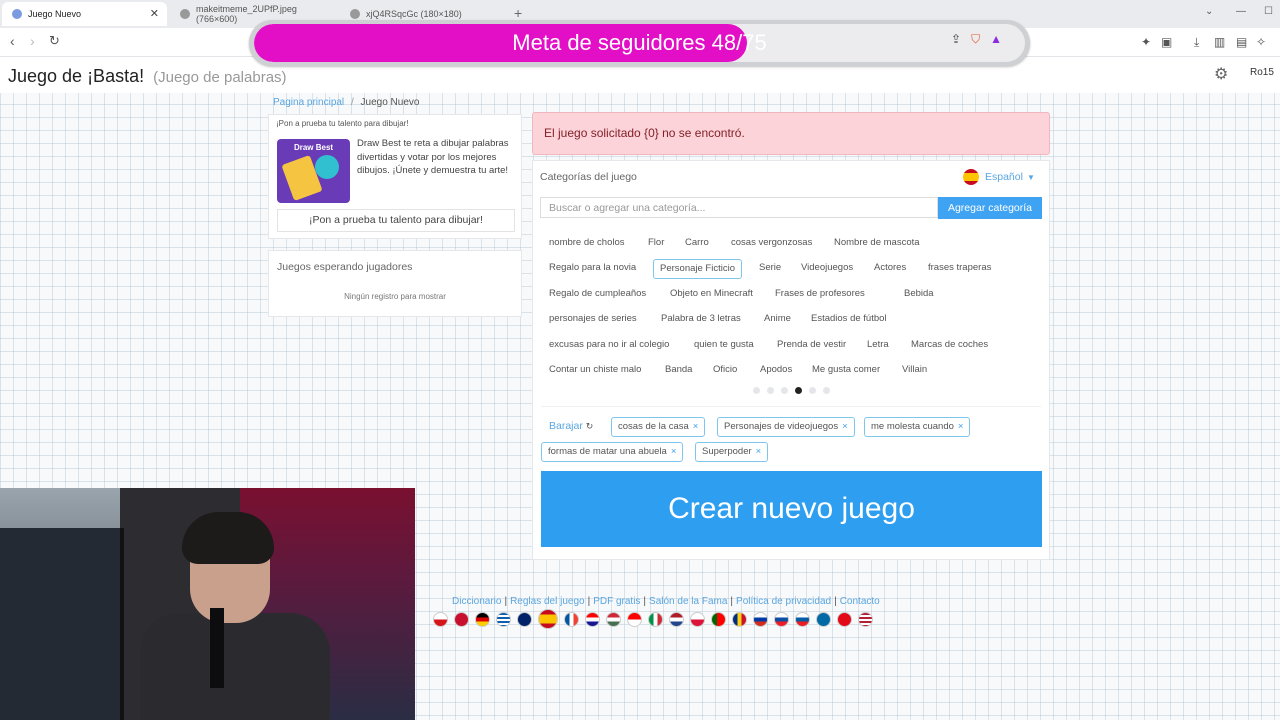  Describe the element at coordinates (1241, 11) in the screenshot. I see `minimize-icon: —` at that location.